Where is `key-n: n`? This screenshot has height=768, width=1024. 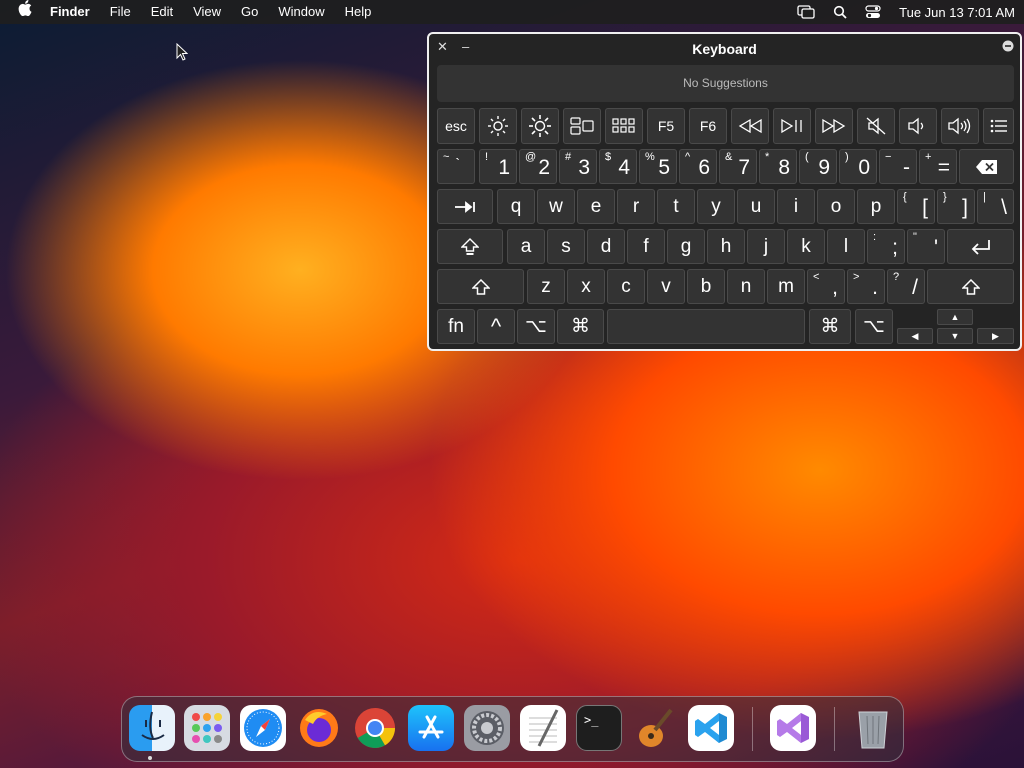
key-n: n is located at coordinates (746, 286).